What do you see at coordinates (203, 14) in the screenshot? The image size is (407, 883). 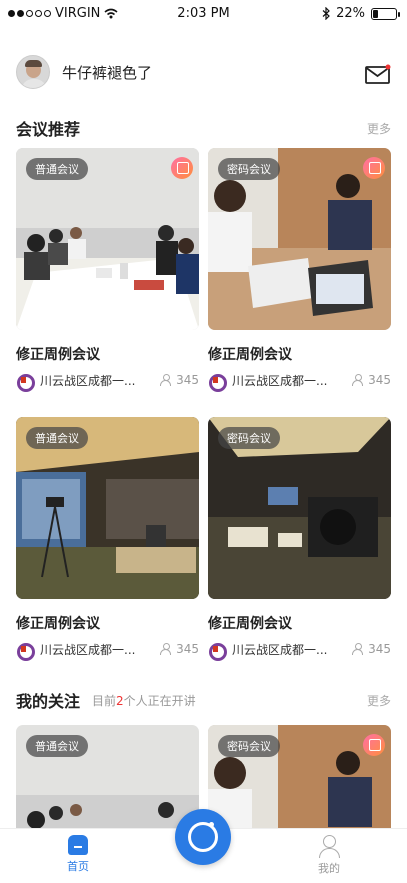 I see `status-bar: VIRGIN 2:03 PM 22%` at bounding box center [203, 14].